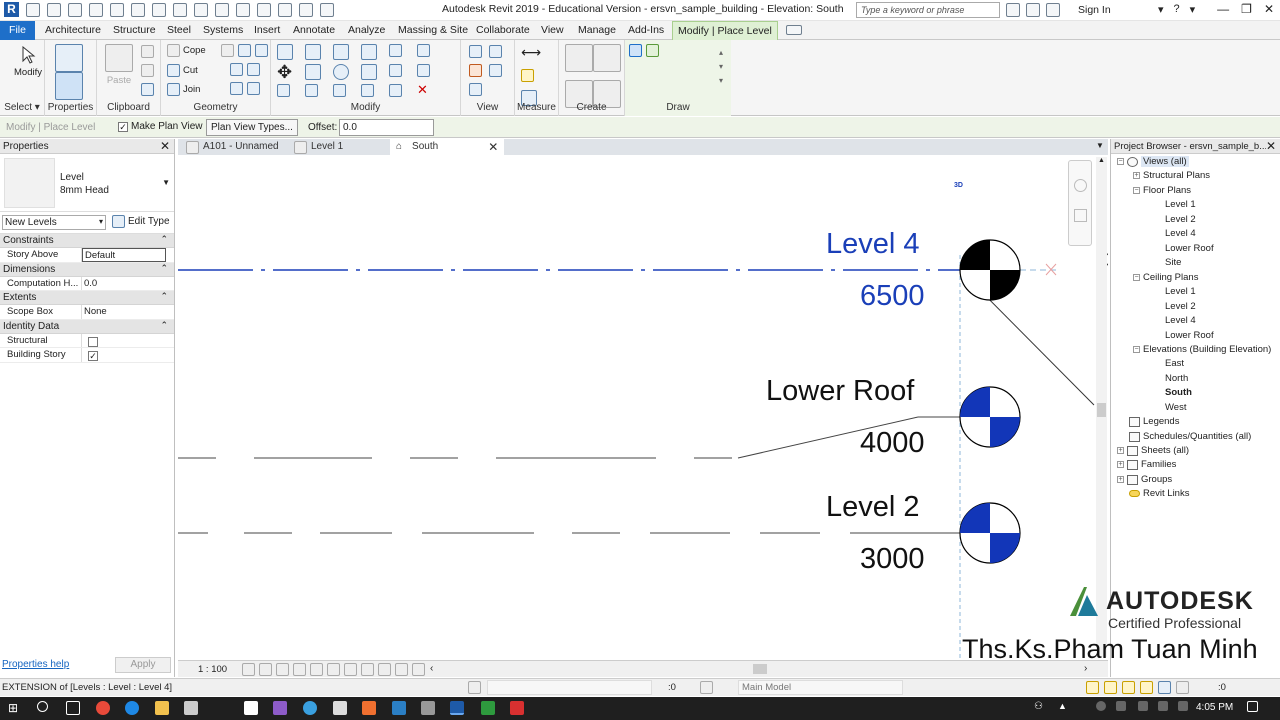 The width and height of the screenshot is (1280, 720). I want to click on tab-systems: Systems, so click(223, 30).